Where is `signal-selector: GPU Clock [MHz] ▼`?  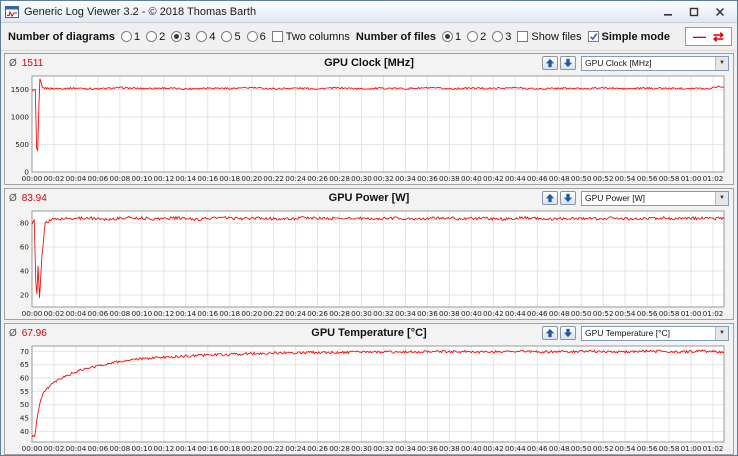 signal-selector: GPU Clock [MHz] ▼ is located at coordinates (655, 63).